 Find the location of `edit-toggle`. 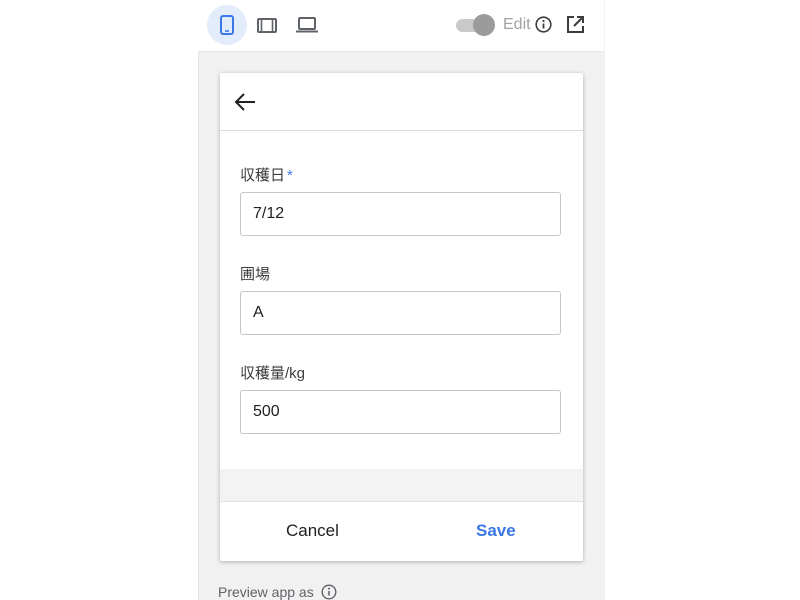

edit-toggle is located at coordinates (475, 25).